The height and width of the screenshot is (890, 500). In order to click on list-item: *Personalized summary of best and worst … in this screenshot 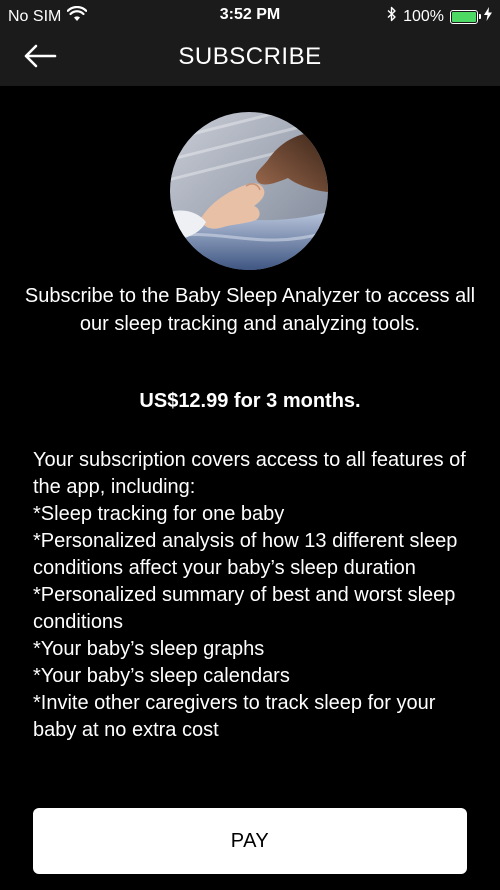, I will do `click(244, 608)`.